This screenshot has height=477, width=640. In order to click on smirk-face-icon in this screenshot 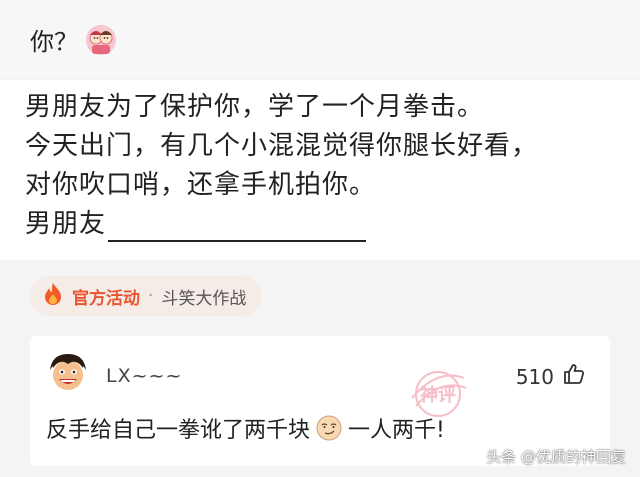, I will do `click(329, 428)`.